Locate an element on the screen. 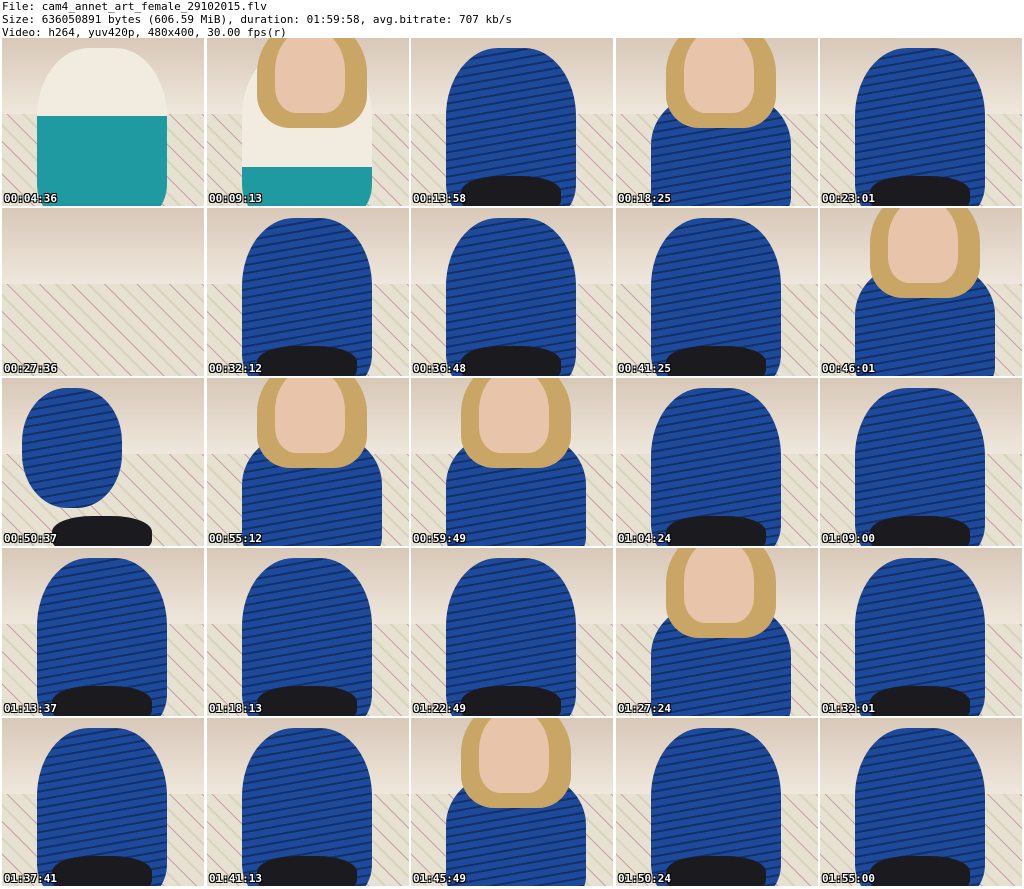  thumbnail-timestamp: 00:32:12 is located at coordinates (235, 368).